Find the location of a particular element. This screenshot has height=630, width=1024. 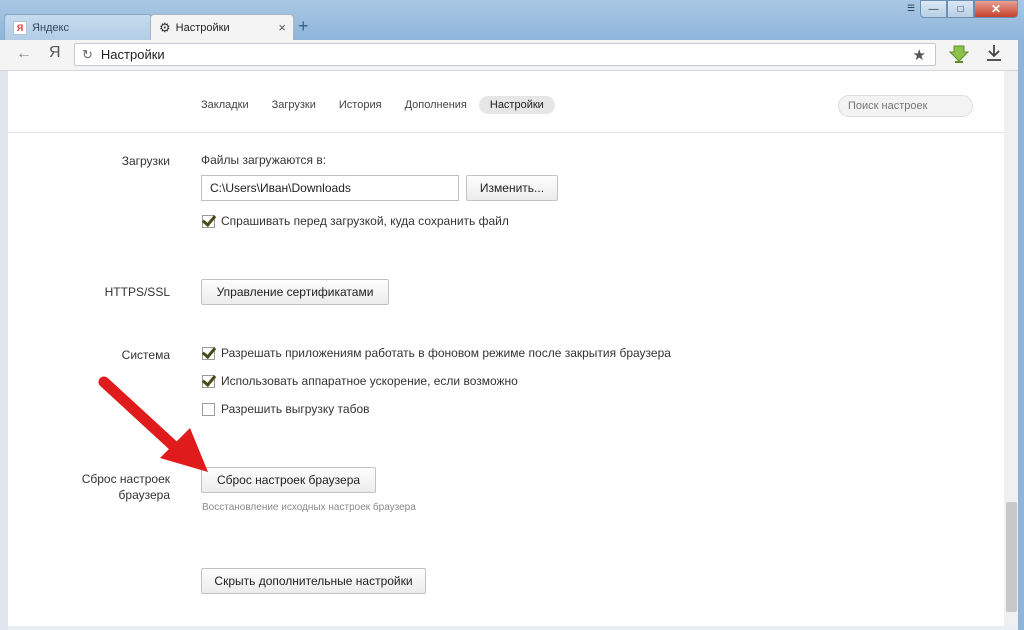

maximize-button: □ is located at coordinates (960, 9).